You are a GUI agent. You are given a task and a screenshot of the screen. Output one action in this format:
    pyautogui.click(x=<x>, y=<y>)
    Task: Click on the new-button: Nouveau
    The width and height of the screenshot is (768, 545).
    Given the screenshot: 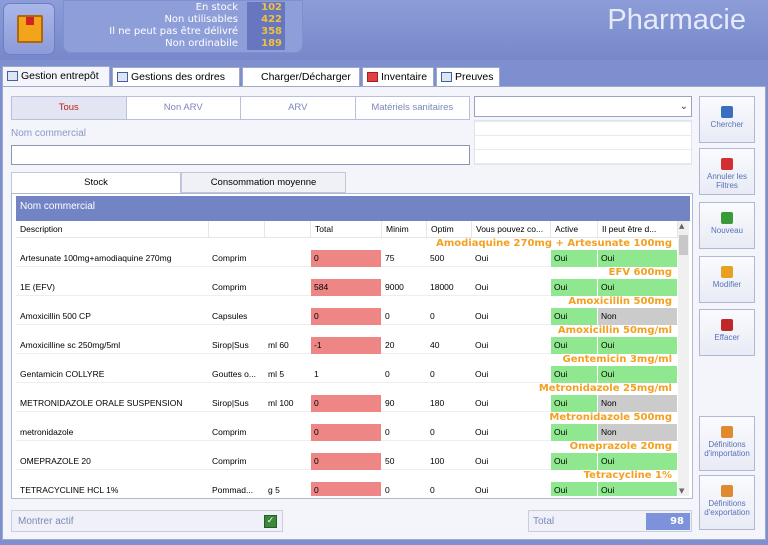 What is the action you would take?
    pyautogui.click(x=727, y=225)
    